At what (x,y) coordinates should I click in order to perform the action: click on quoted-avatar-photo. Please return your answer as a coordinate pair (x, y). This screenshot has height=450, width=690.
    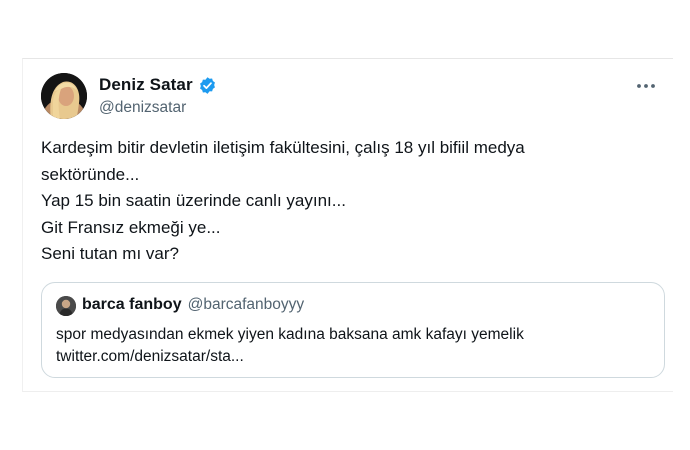
    Looking at the image, I should click on (66, 306).